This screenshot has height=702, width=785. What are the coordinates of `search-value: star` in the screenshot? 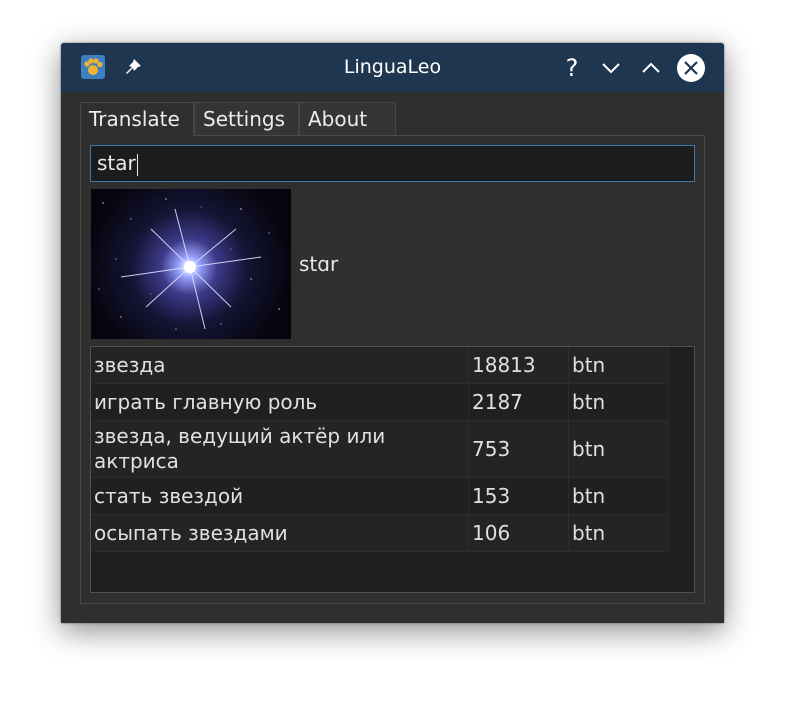 It's located at (116, 163).